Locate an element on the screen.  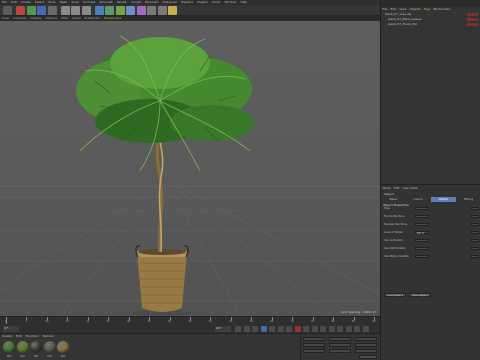
timeline-ruler: 051015202530354045505560657075808590 is located at coordinates (190, 320).